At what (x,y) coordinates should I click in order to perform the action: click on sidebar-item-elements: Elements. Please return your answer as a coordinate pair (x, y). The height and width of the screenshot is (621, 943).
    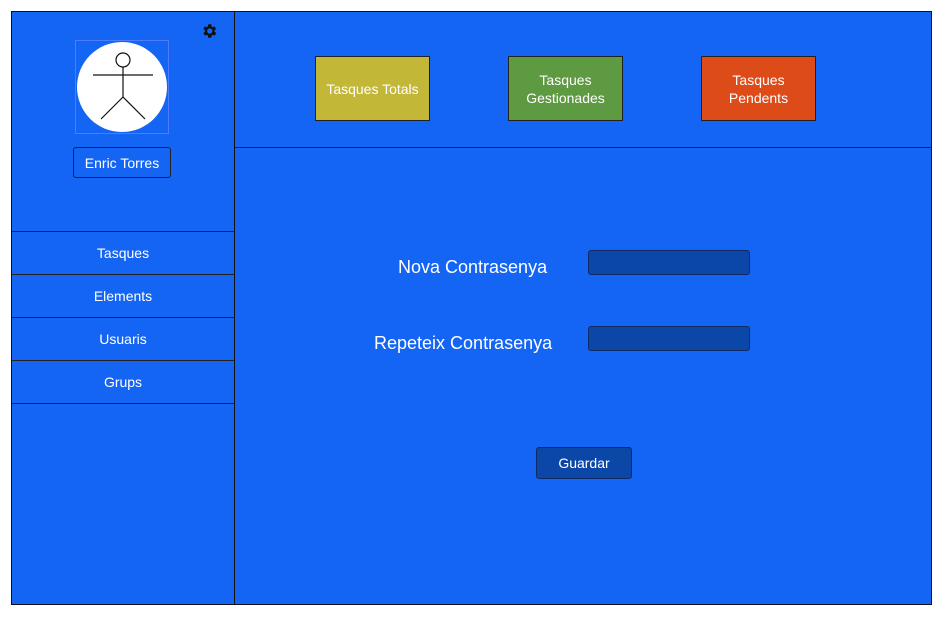
    Looking at the image, I should click on (123, 295).